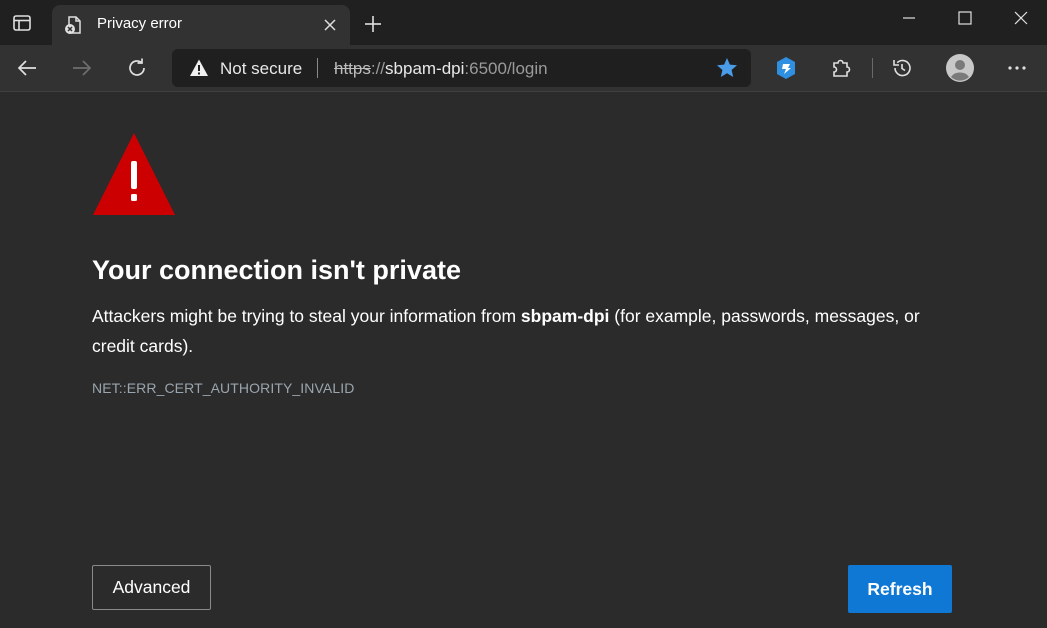  Describe the element at coordinates (201, 25) in the screenshot. I see `tab-privacy-error: Privacy error` at that location.